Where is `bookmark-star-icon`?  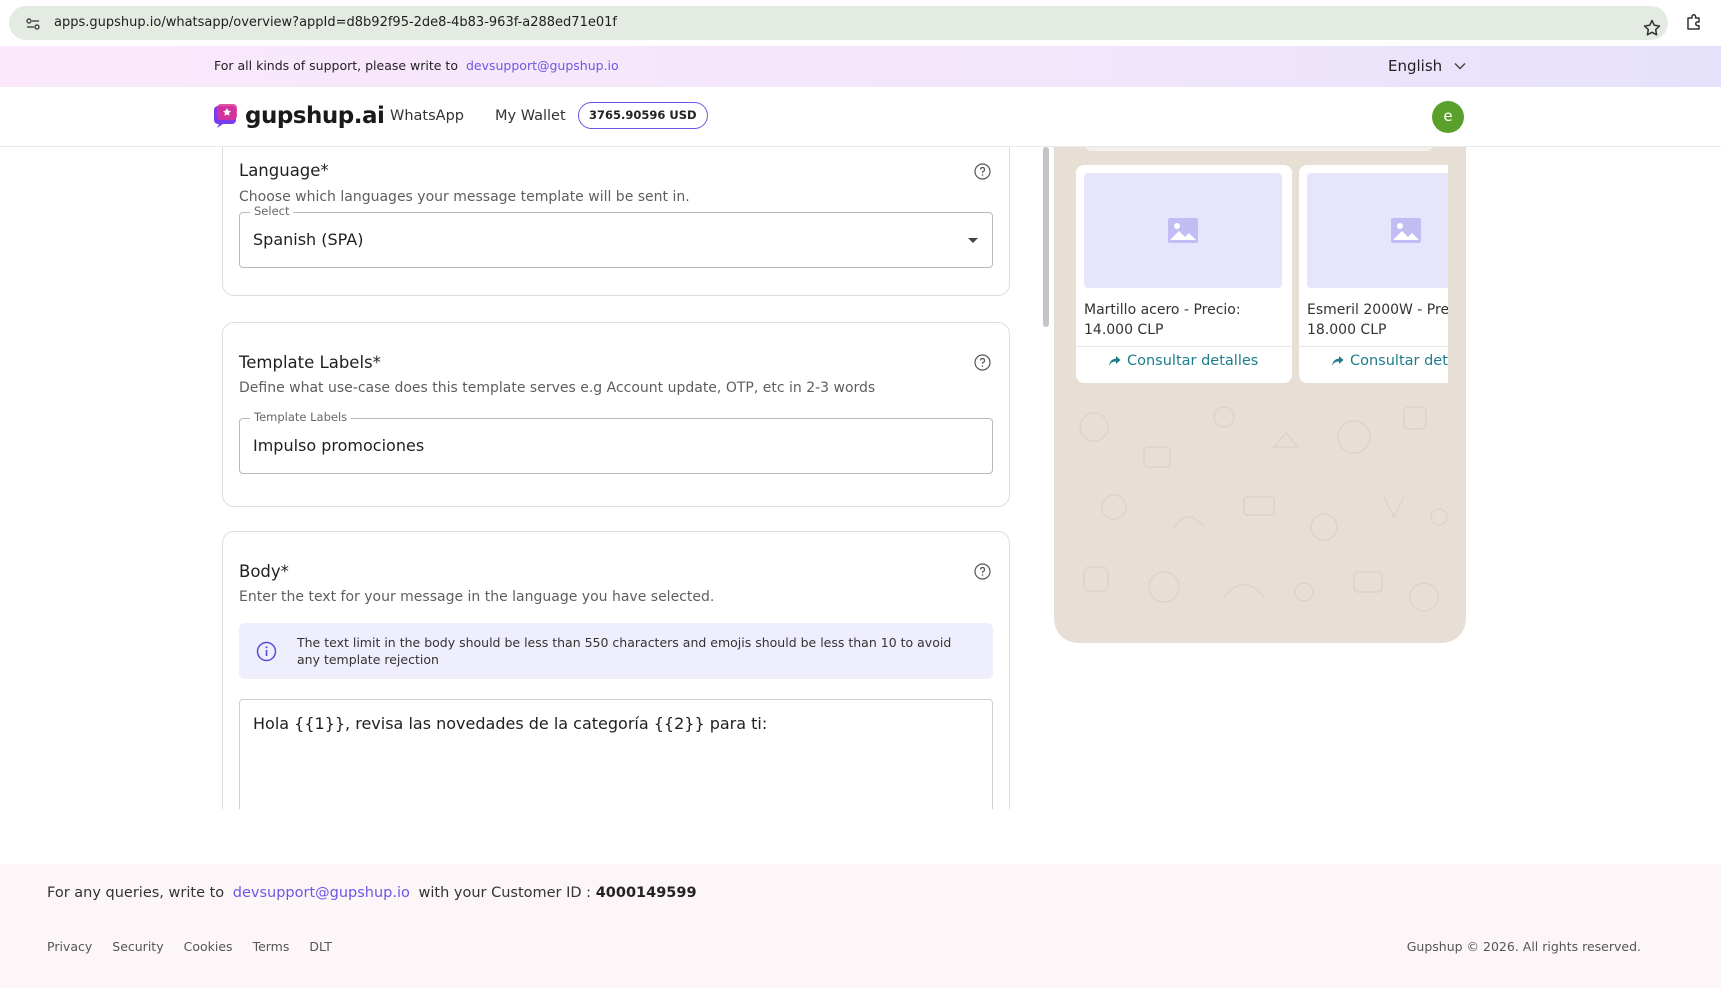
bookmark-star-icon is located at coordinates (1652, 28).